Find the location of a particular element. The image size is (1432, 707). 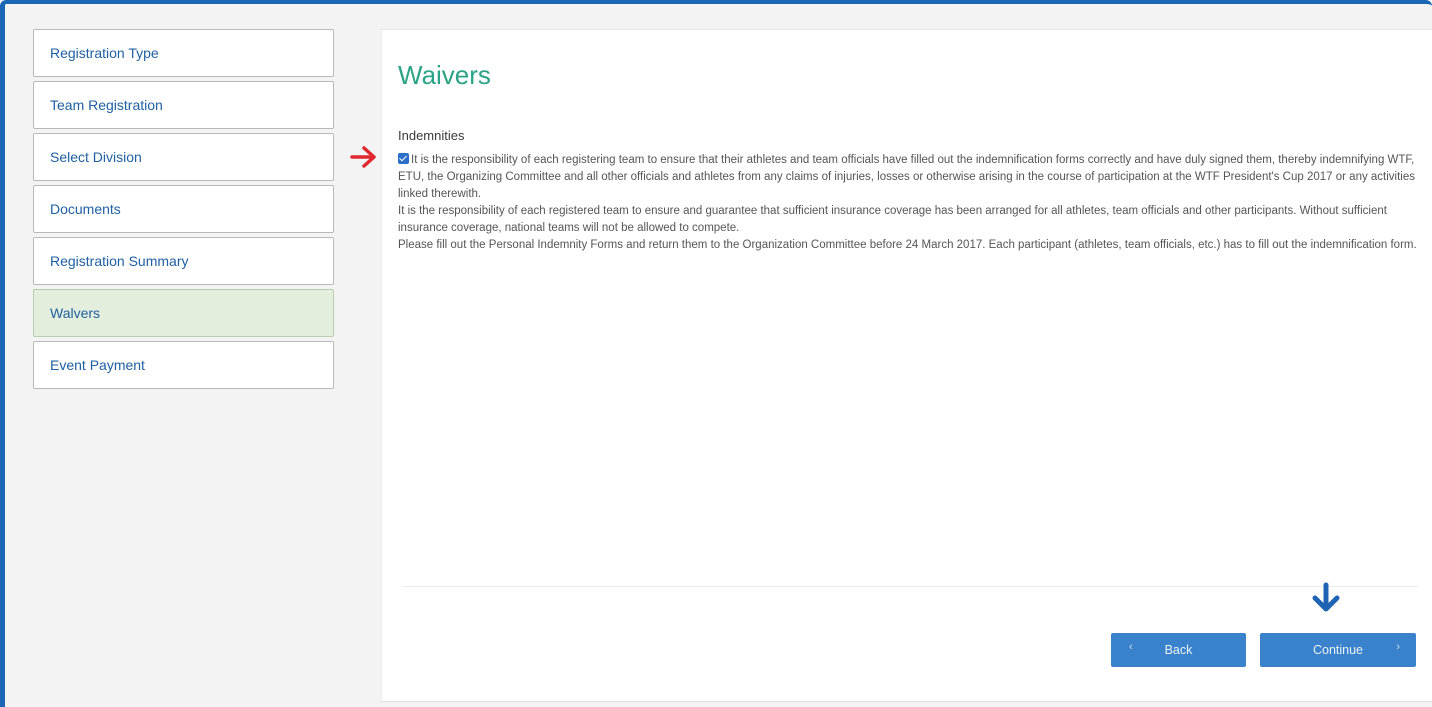

continue-button-label: Continue is located at coordinates (1338, 650).